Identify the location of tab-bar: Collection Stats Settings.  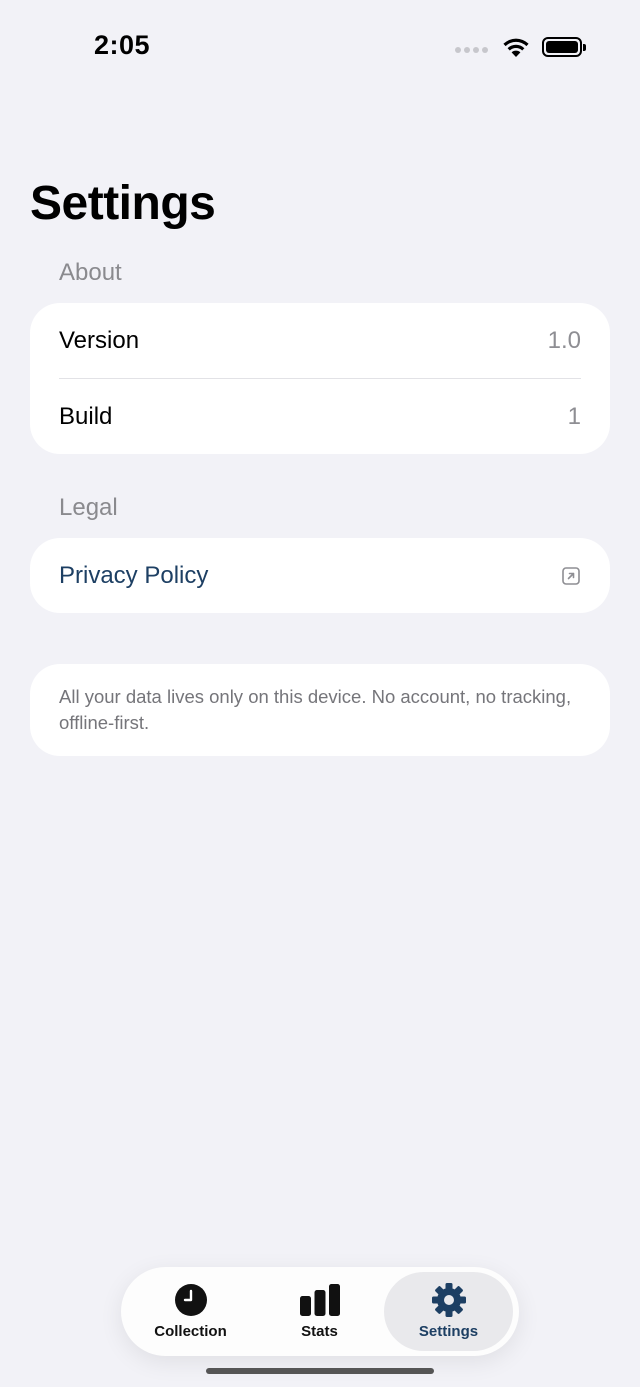
(320, 1311).